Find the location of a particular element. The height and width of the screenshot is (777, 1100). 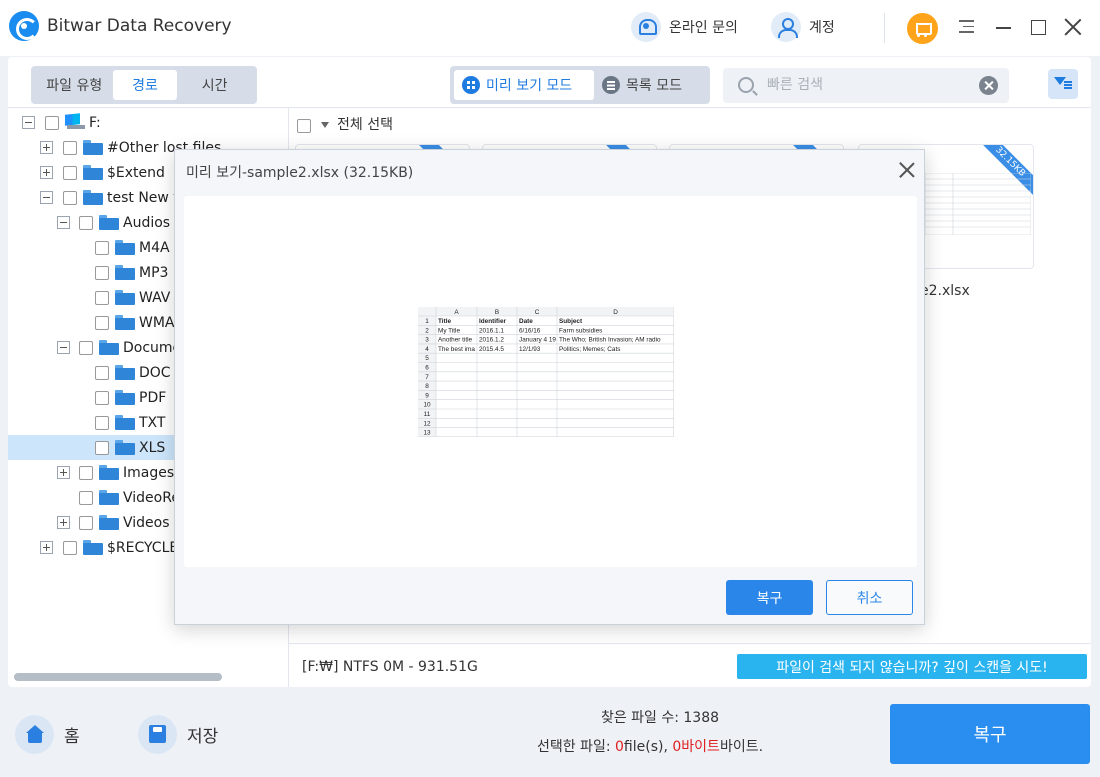

row-number: 8 is located at coordinates (427, 386).